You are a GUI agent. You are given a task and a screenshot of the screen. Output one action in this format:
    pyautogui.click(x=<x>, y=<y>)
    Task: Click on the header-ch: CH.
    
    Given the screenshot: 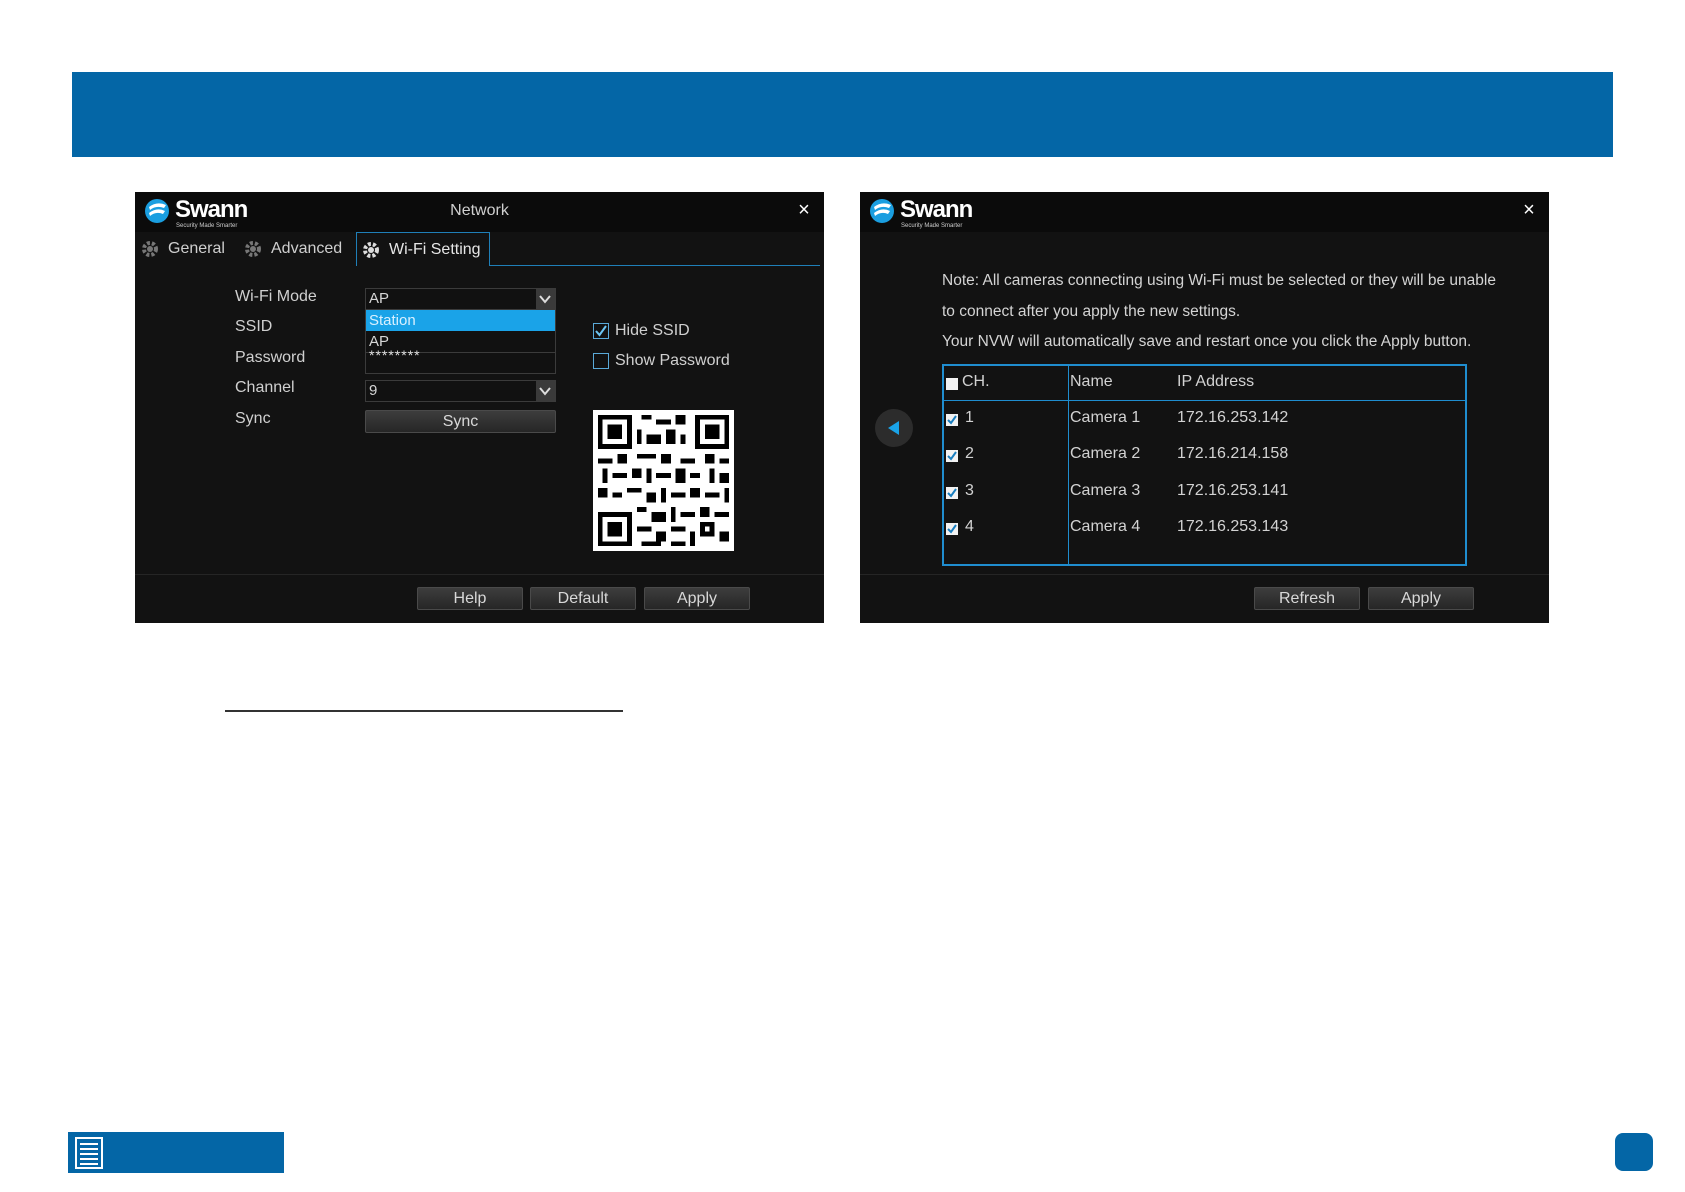 What is the action you would take?
    pyautogui.click(x=976, y=381)
    